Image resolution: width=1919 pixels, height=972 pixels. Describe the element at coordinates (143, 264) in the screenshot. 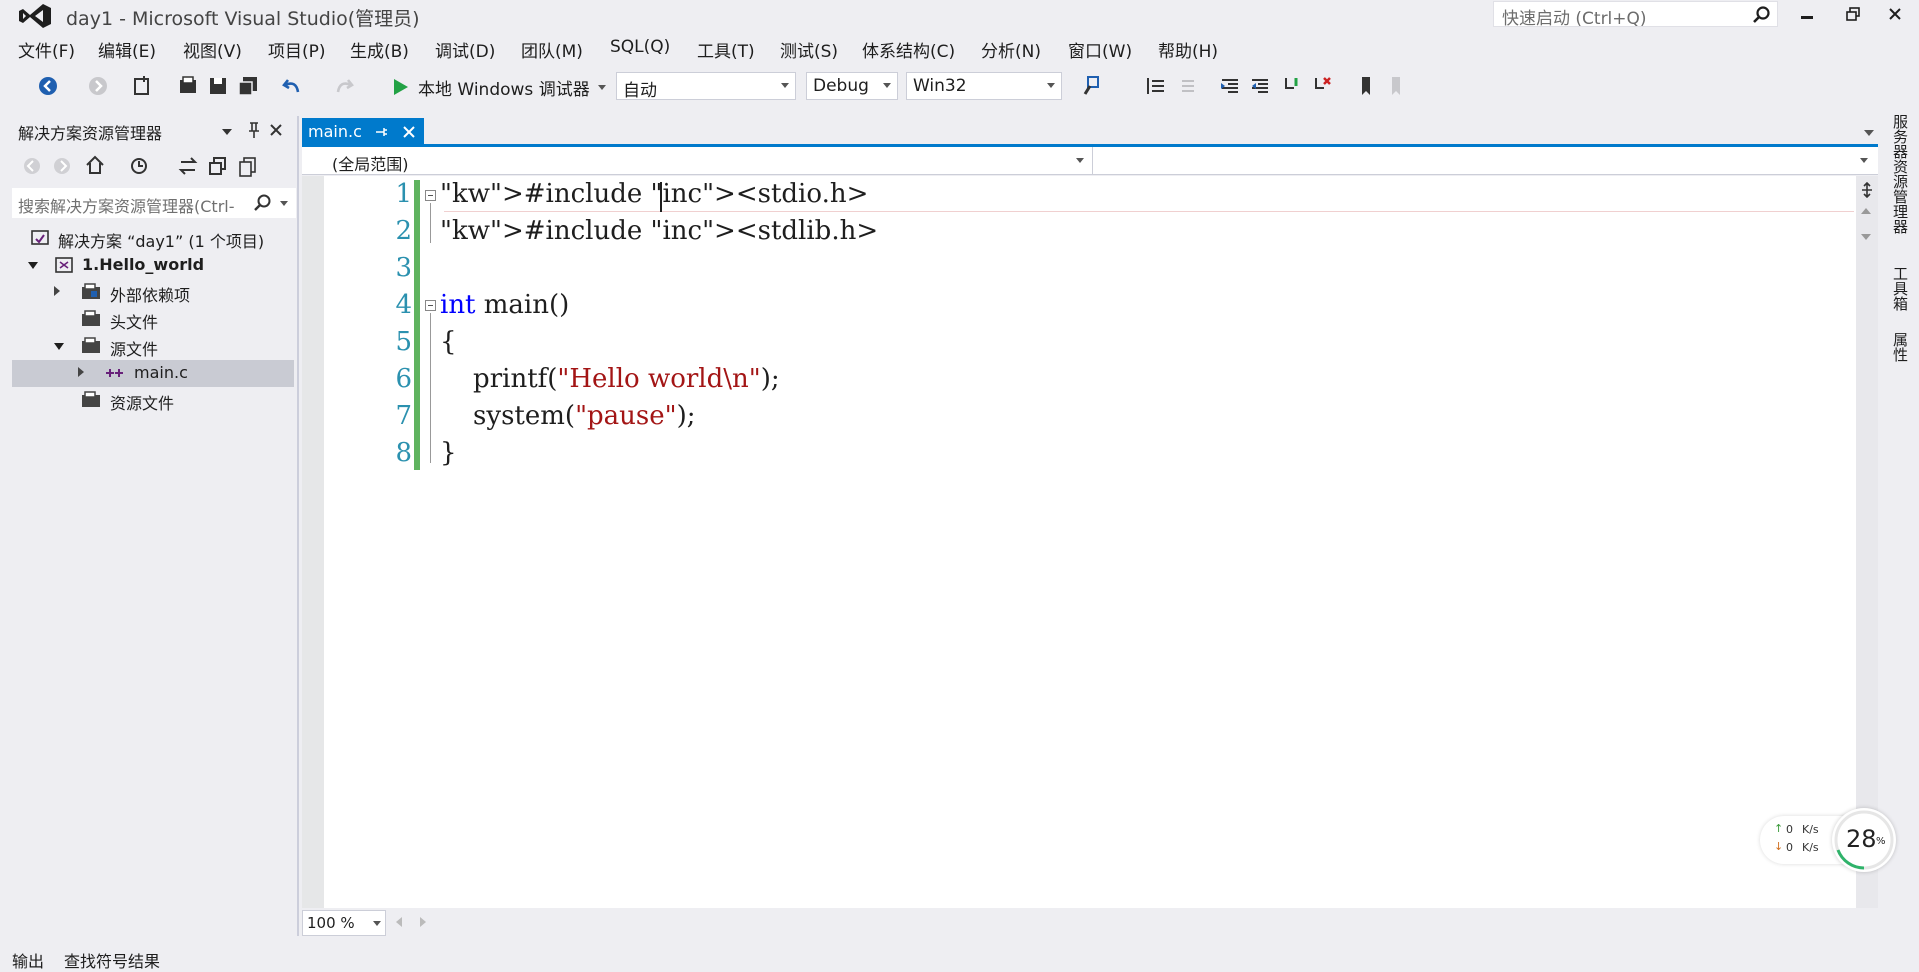

I see `tree-item-label: 1.Hello_world` at that location.